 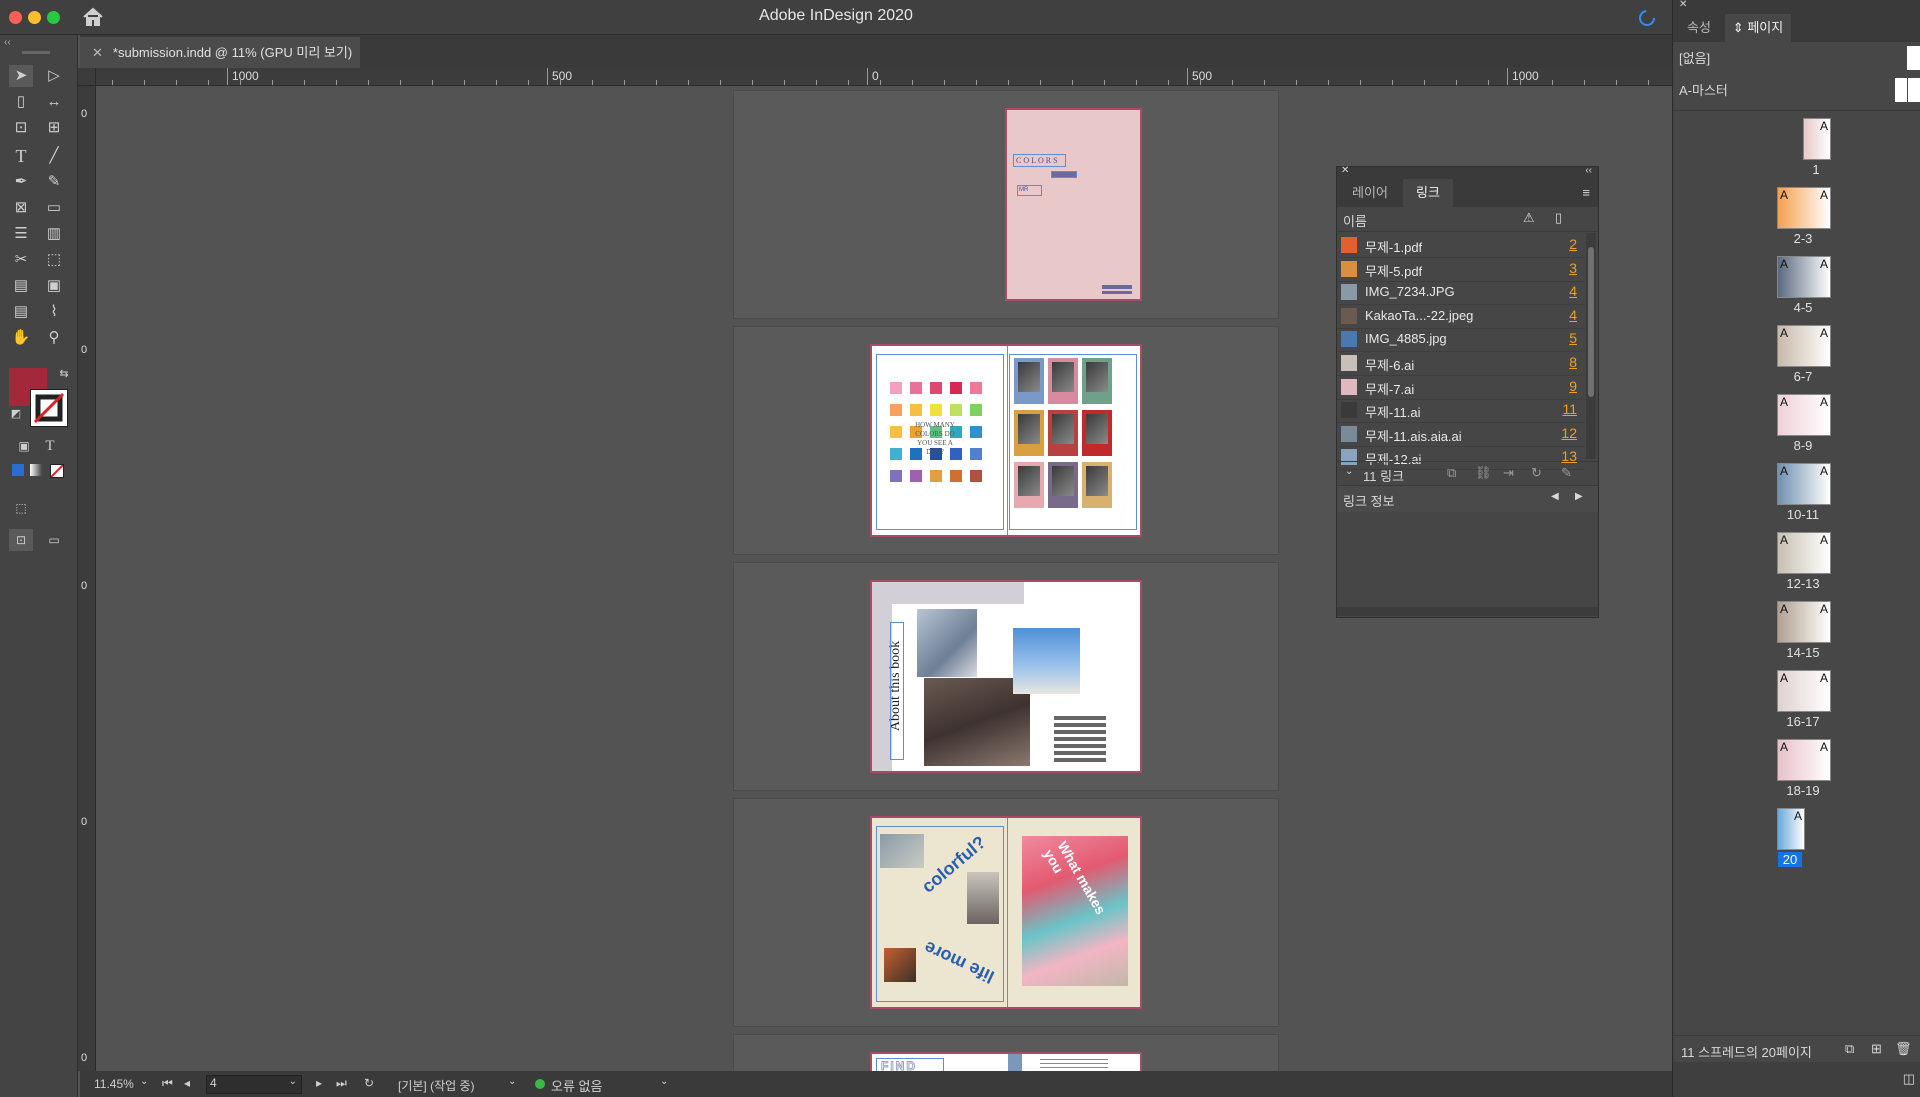 What do you see at coordinates (1349, 471) in the screenshot?
I see `expand-links-icon: ⌄` at bounding box center [1349, 471].